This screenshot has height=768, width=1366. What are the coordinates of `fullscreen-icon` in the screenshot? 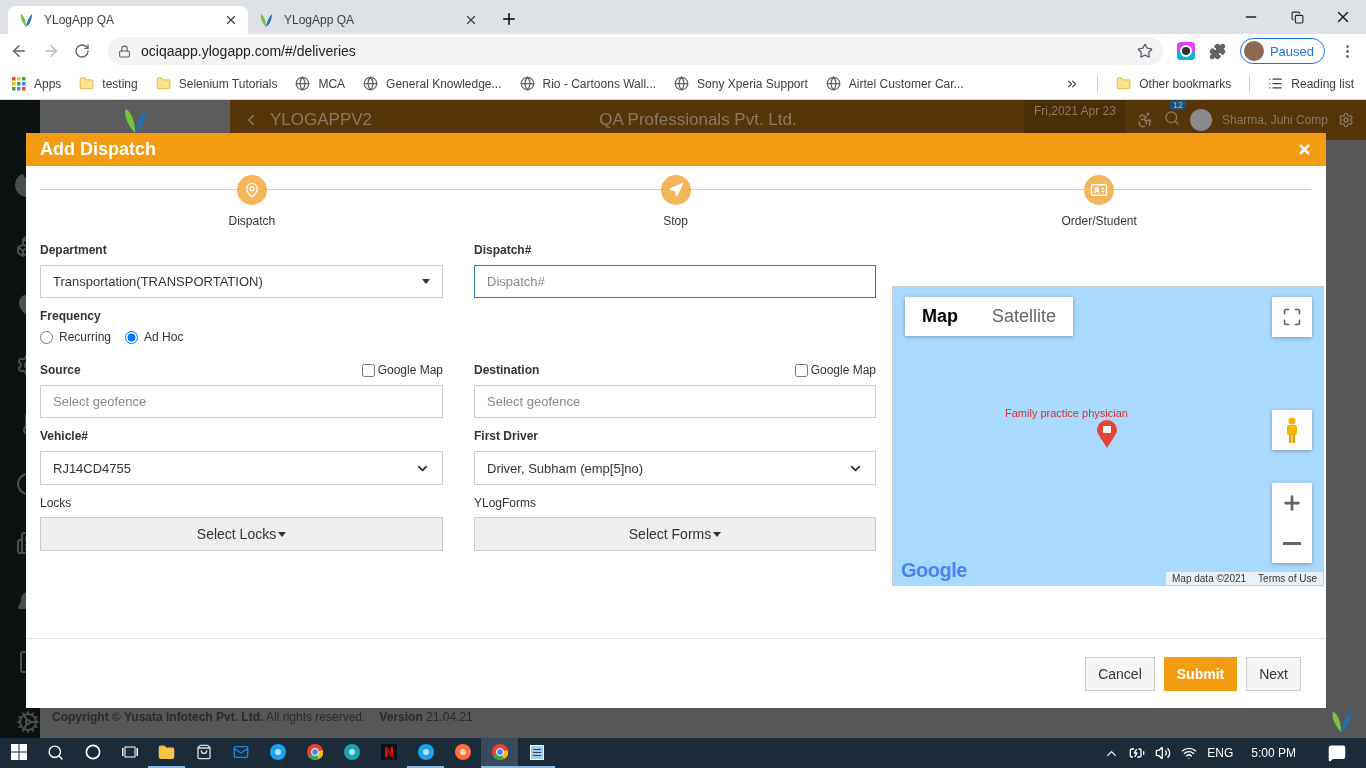 It's located at (1292, 317).